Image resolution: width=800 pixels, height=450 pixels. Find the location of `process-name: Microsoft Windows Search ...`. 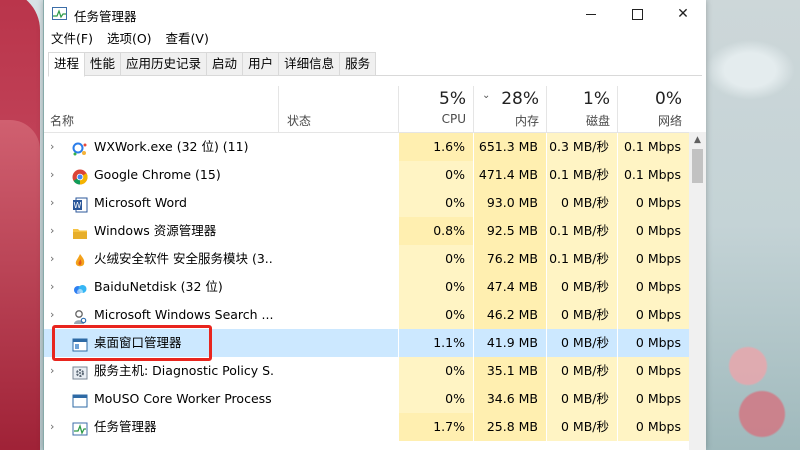

process-name: Microsoft Windows Search ... is located at coordinates (184, 314).